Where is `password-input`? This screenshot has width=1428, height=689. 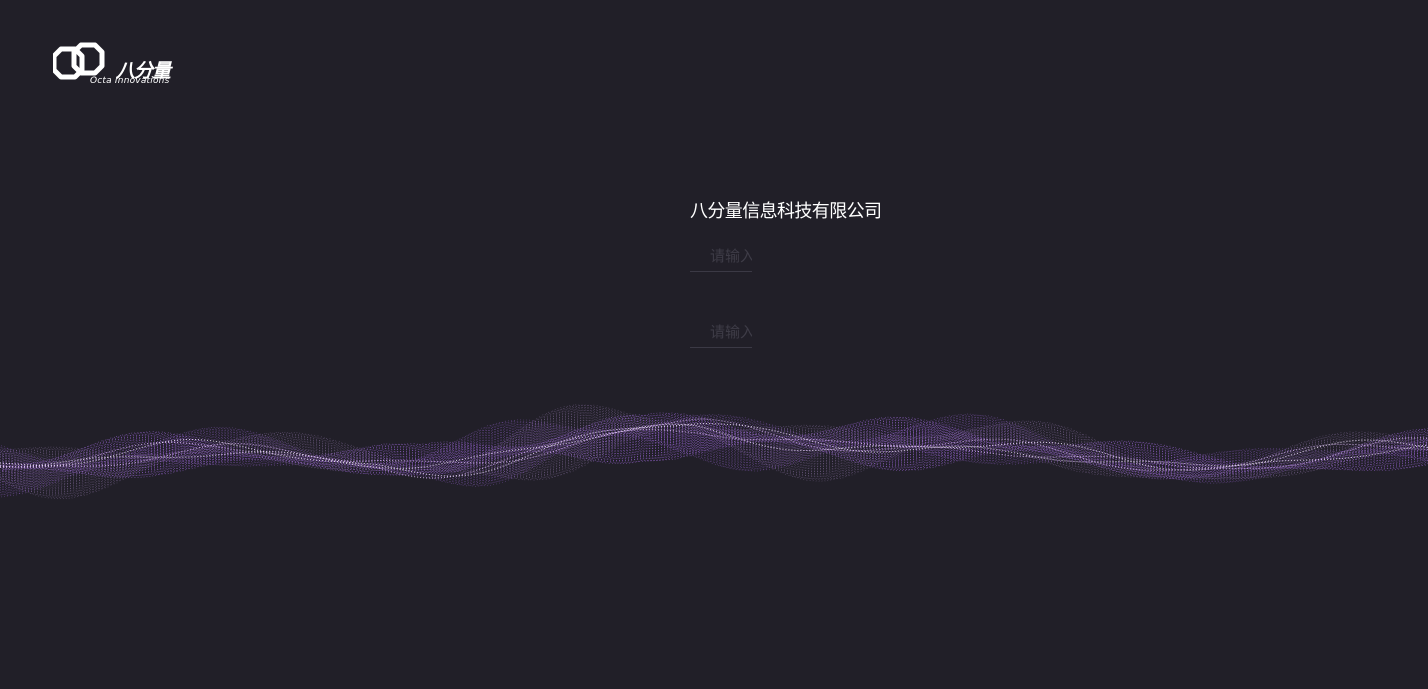 password-input is located at coordinates (731, 332).